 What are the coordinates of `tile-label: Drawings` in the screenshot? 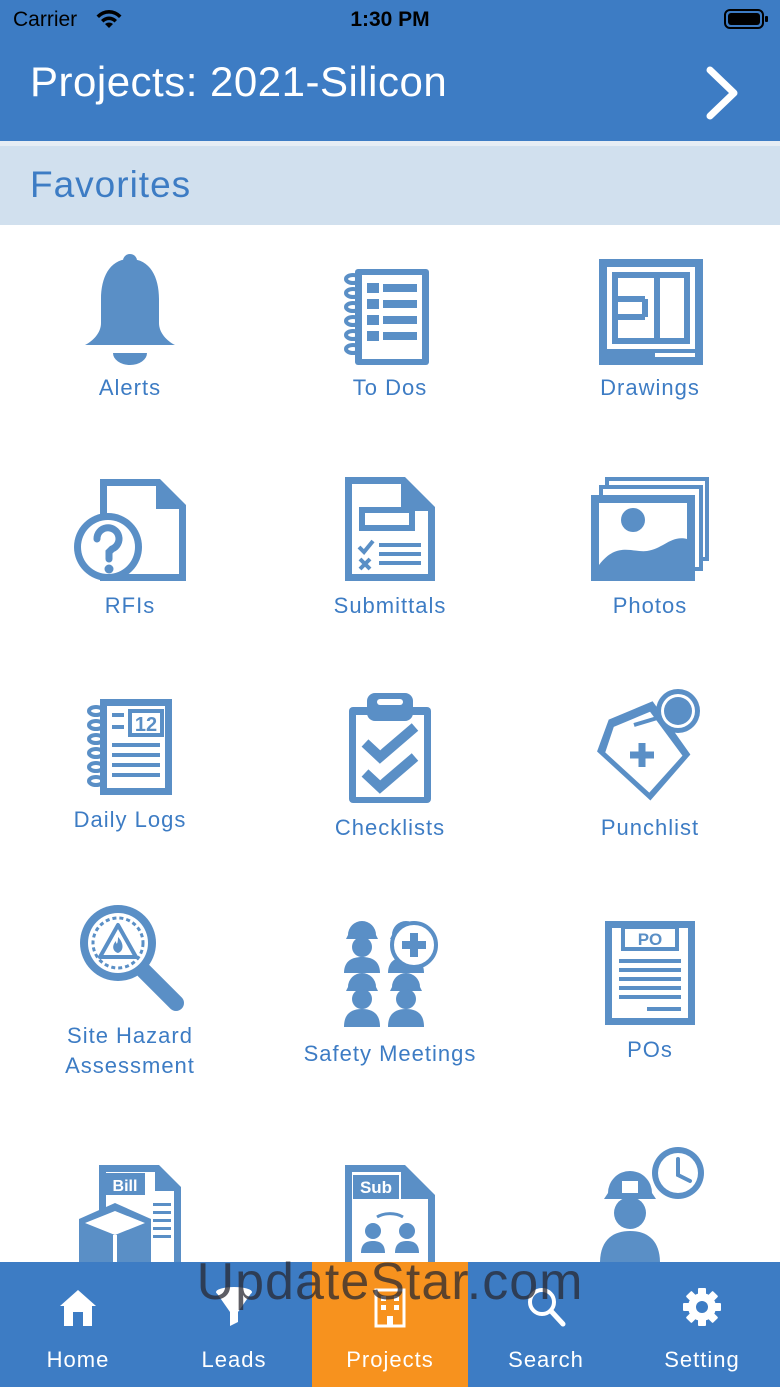 It's located at (650, 387).